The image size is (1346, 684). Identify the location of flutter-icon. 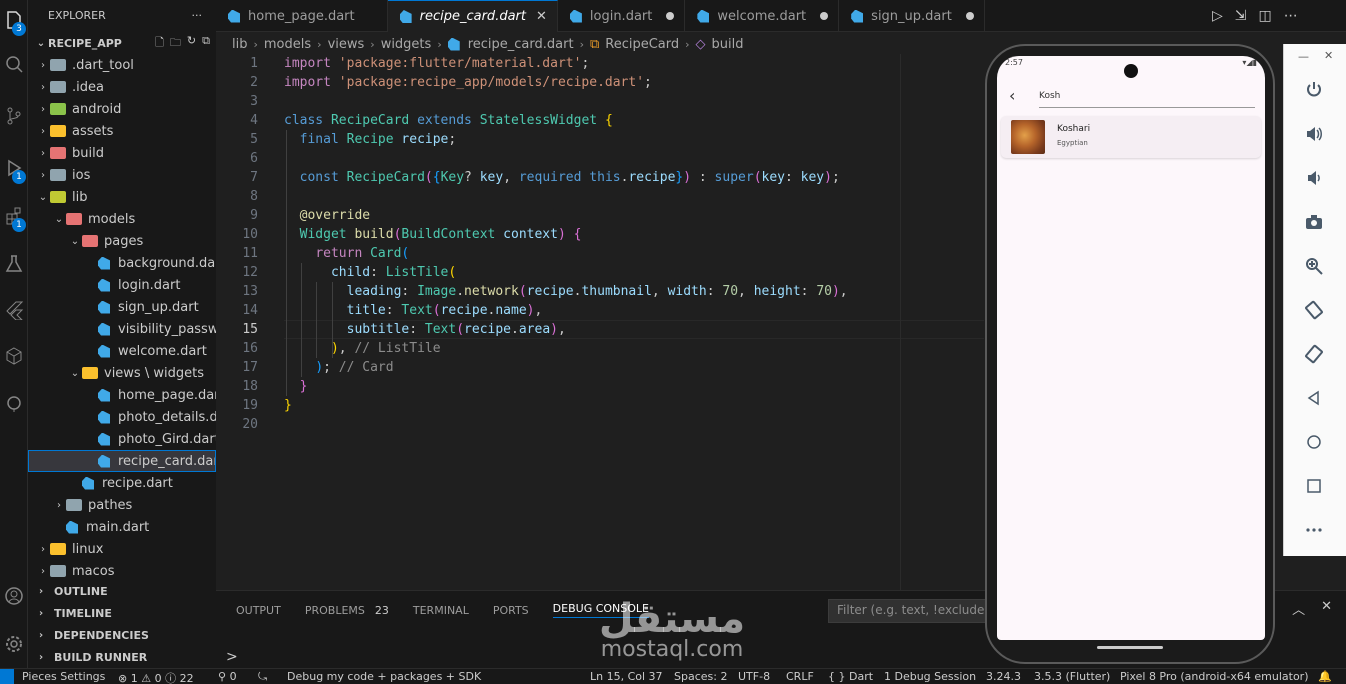
(14, 310).